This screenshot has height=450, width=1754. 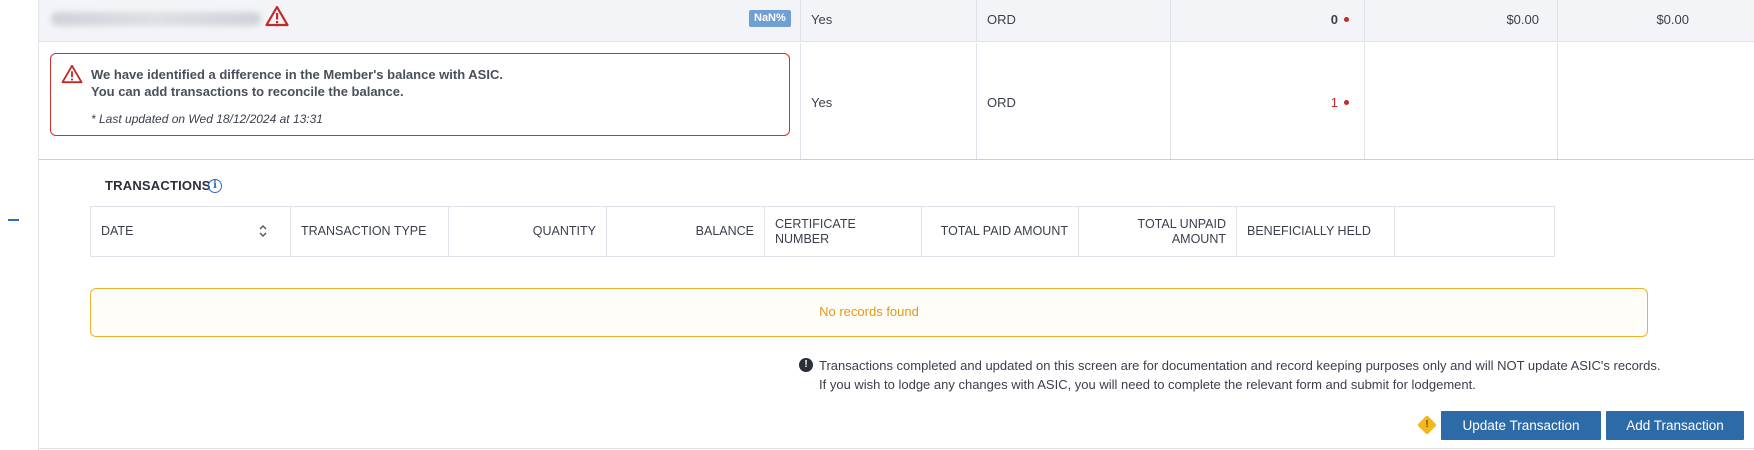 What do you see at coordinates (1264, 19) in the screenshot?
I see `row1-quantity: 0` at bounding box center [1264, 19].